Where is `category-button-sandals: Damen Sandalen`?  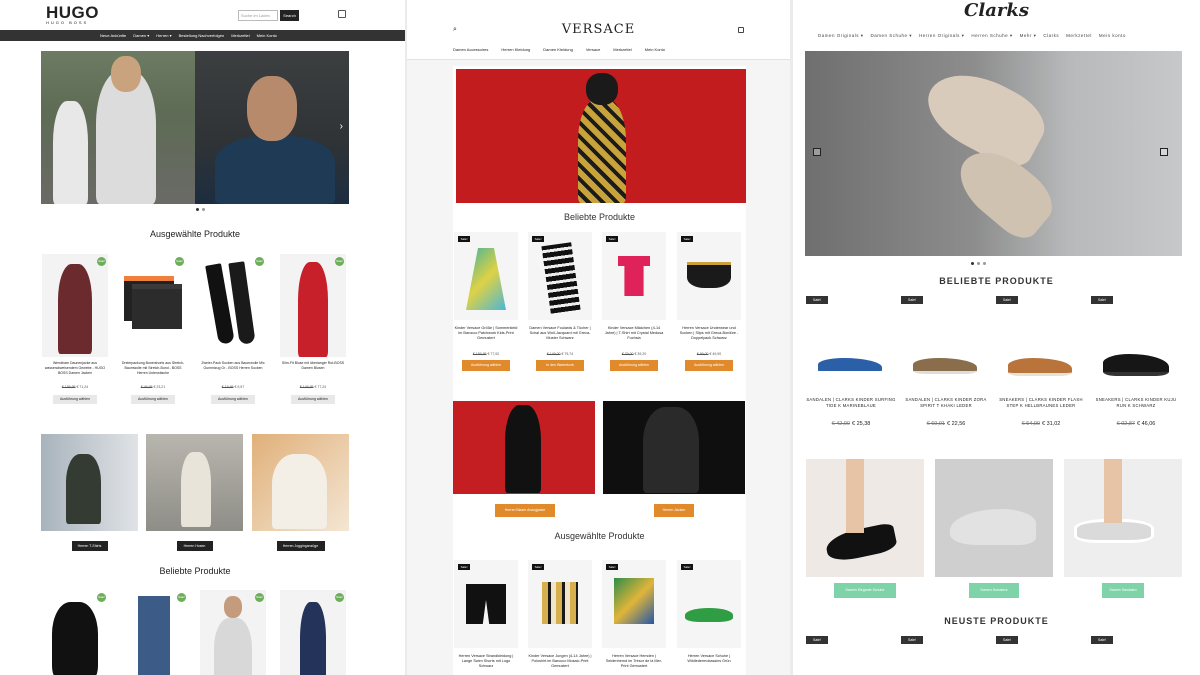 category-button-sandals: Damen Sandalen is located at coordinates (1123, 590).